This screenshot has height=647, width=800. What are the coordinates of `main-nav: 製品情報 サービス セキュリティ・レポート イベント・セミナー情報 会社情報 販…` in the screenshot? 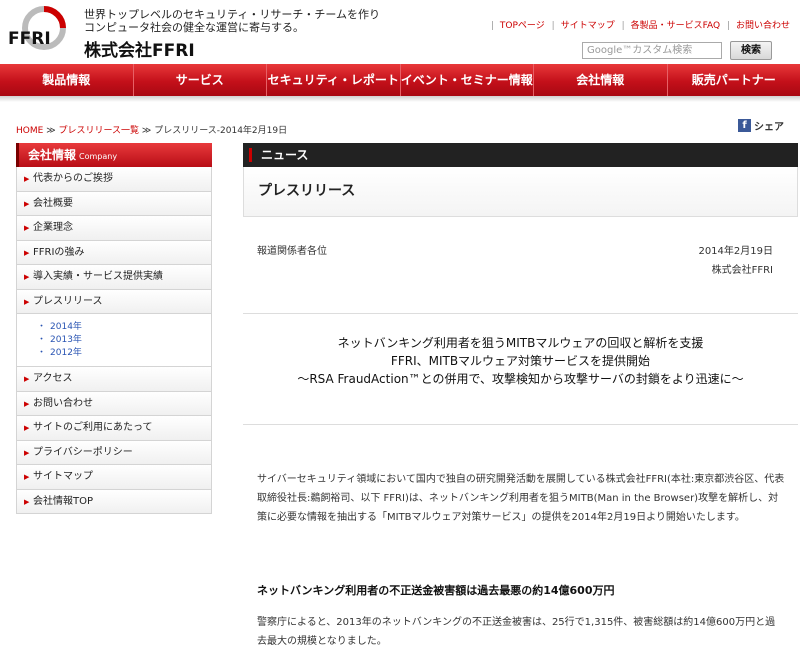 It's located at (400, 80).